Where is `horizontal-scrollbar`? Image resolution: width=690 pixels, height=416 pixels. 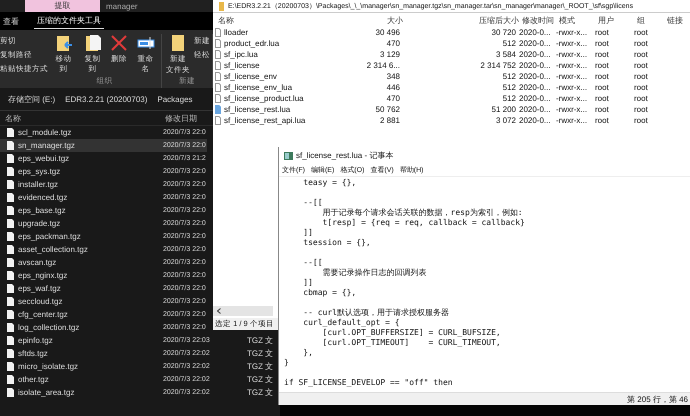
horizontal-scrollbar is located at coordinates (243, 311).